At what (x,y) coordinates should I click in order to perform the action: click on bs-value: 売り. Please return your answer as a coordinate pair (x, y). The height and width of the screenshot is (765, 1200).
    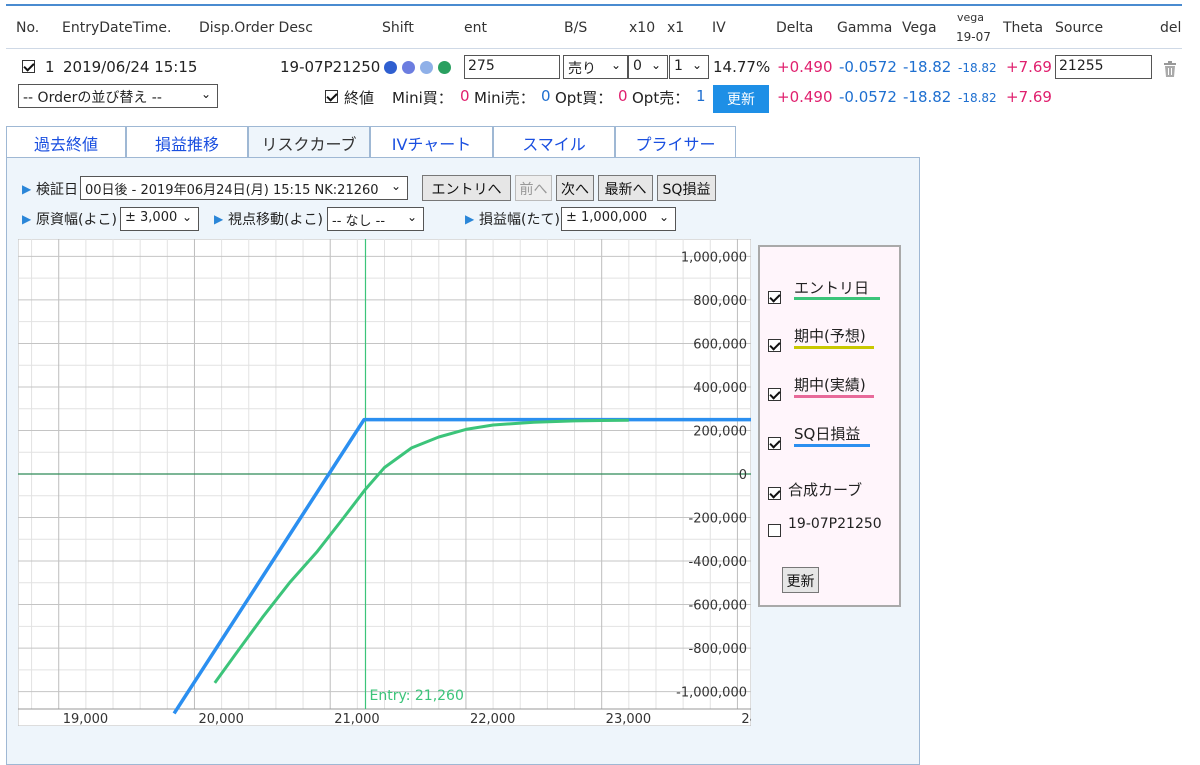
    Looking at the image, I should click on (582, 69).